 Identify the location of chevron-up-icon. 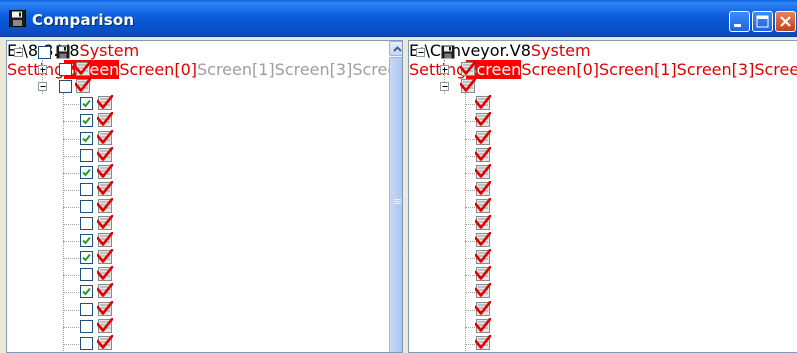
(397, 49).